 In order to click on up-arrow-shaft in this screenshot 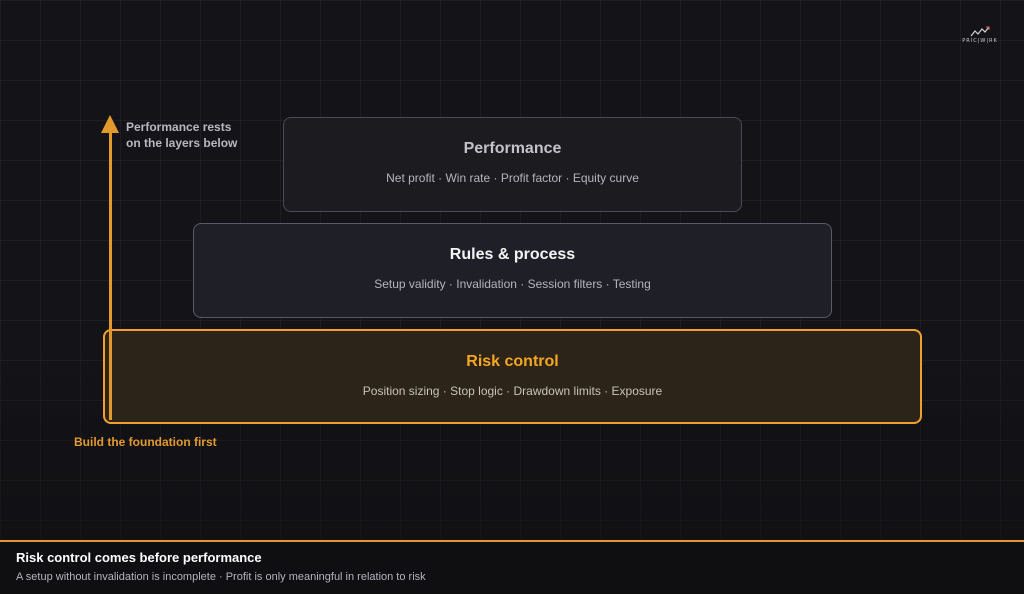, I will do `click(110, 275)`.